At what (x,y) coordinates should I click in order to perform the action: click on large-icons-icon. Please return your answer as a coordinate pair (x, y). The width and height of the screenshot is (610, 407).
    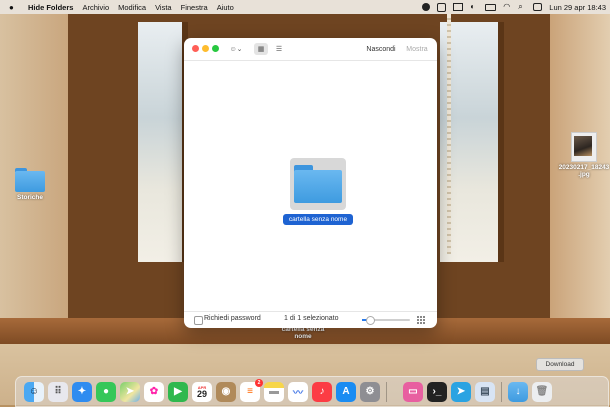
    Looking at the image, I should click on (421, 320).